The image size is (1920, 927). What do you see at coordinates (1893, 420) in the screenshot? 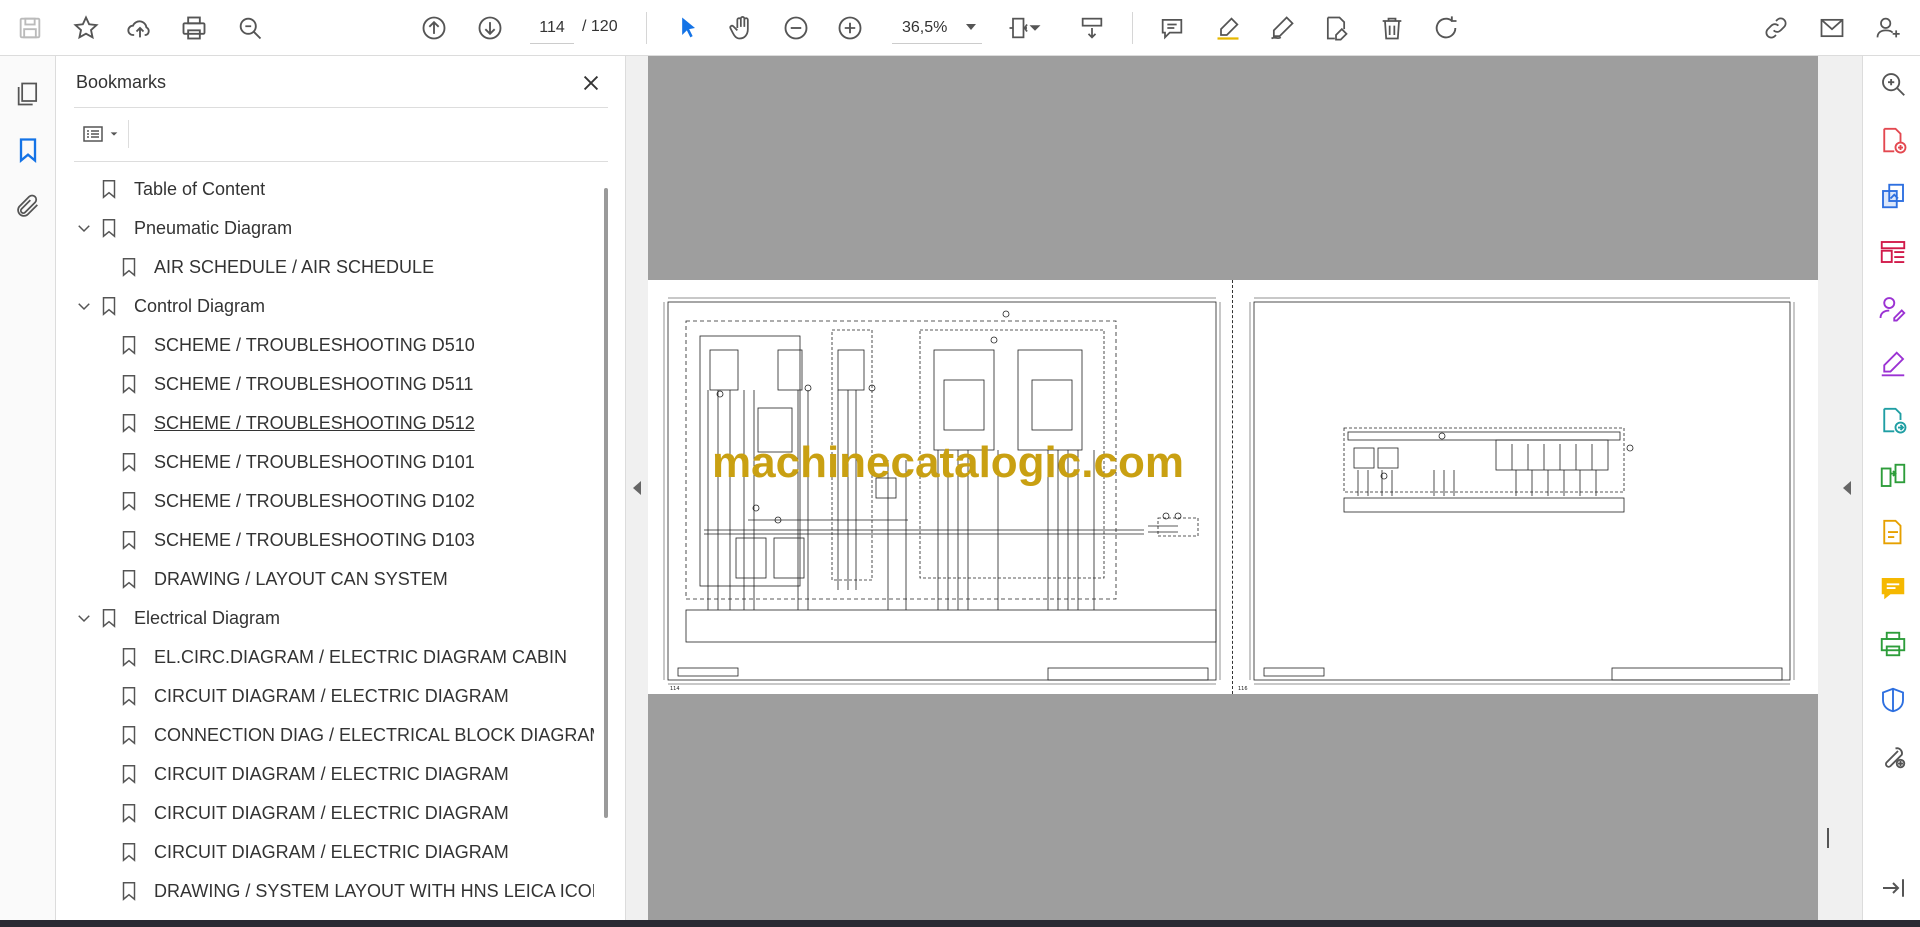
I see `export-pdf-icon` at bounding box center [1893, 420].